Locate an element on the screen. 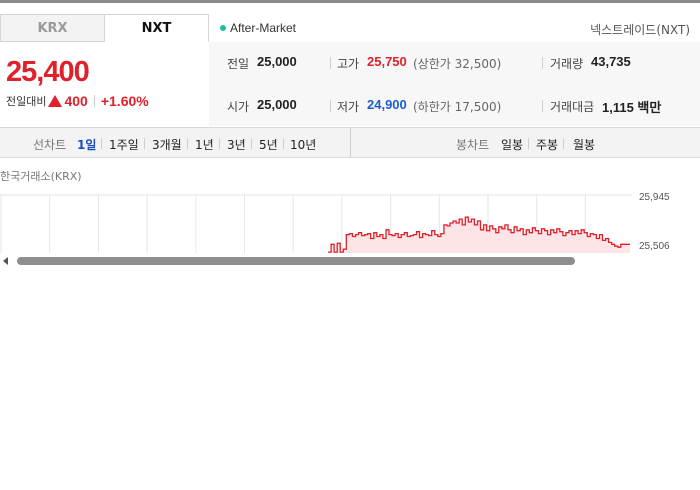 This screenshot has width=700, height=490. up-triangle-icon is located at coordinates (55, 101).